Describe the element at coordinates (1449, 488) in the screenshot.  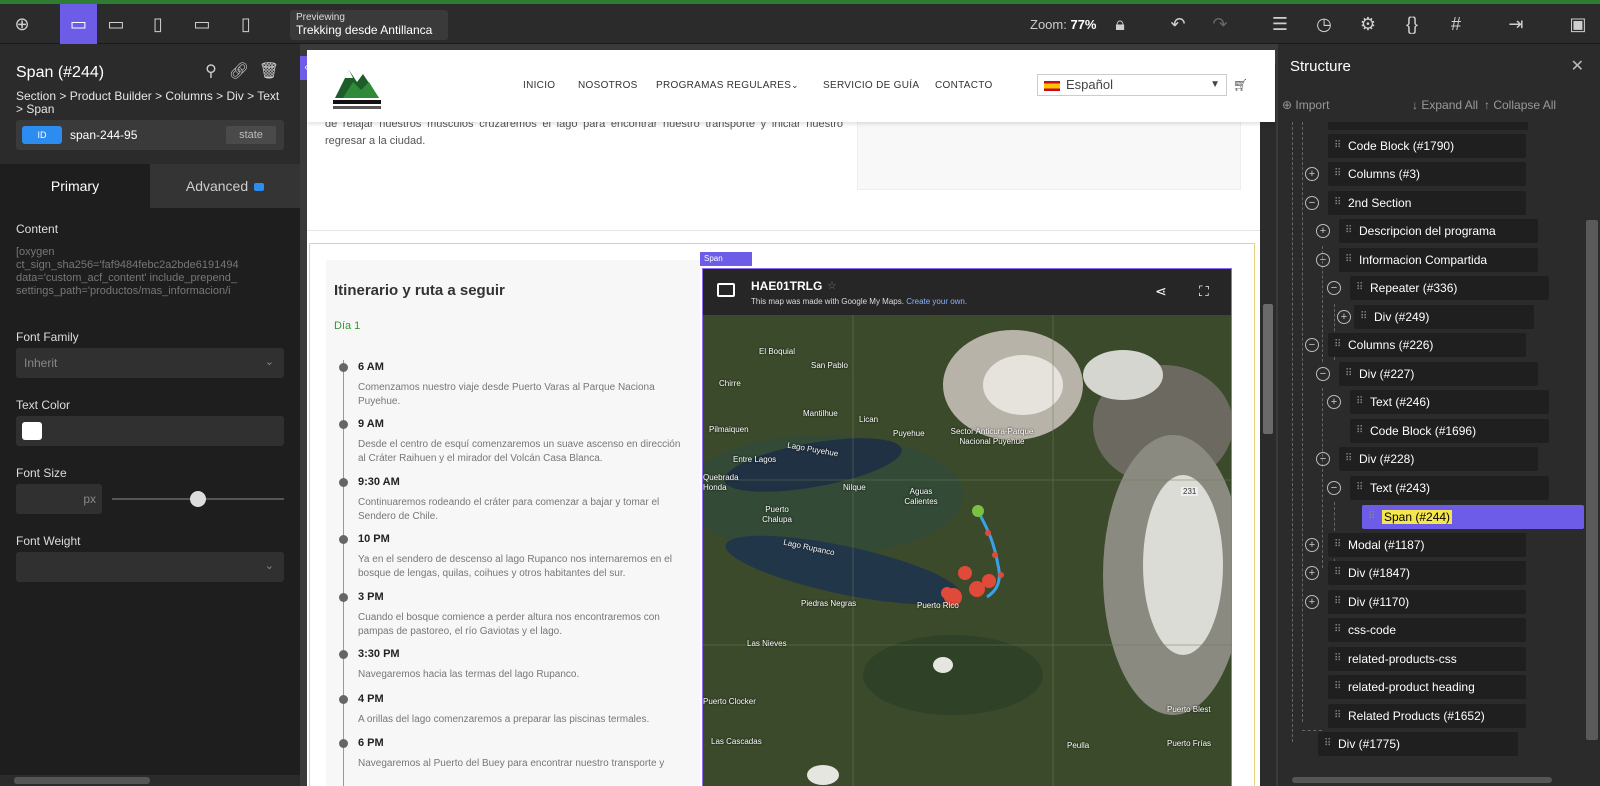
I see `tree-node: ⠿ Text (#243)` at that location.